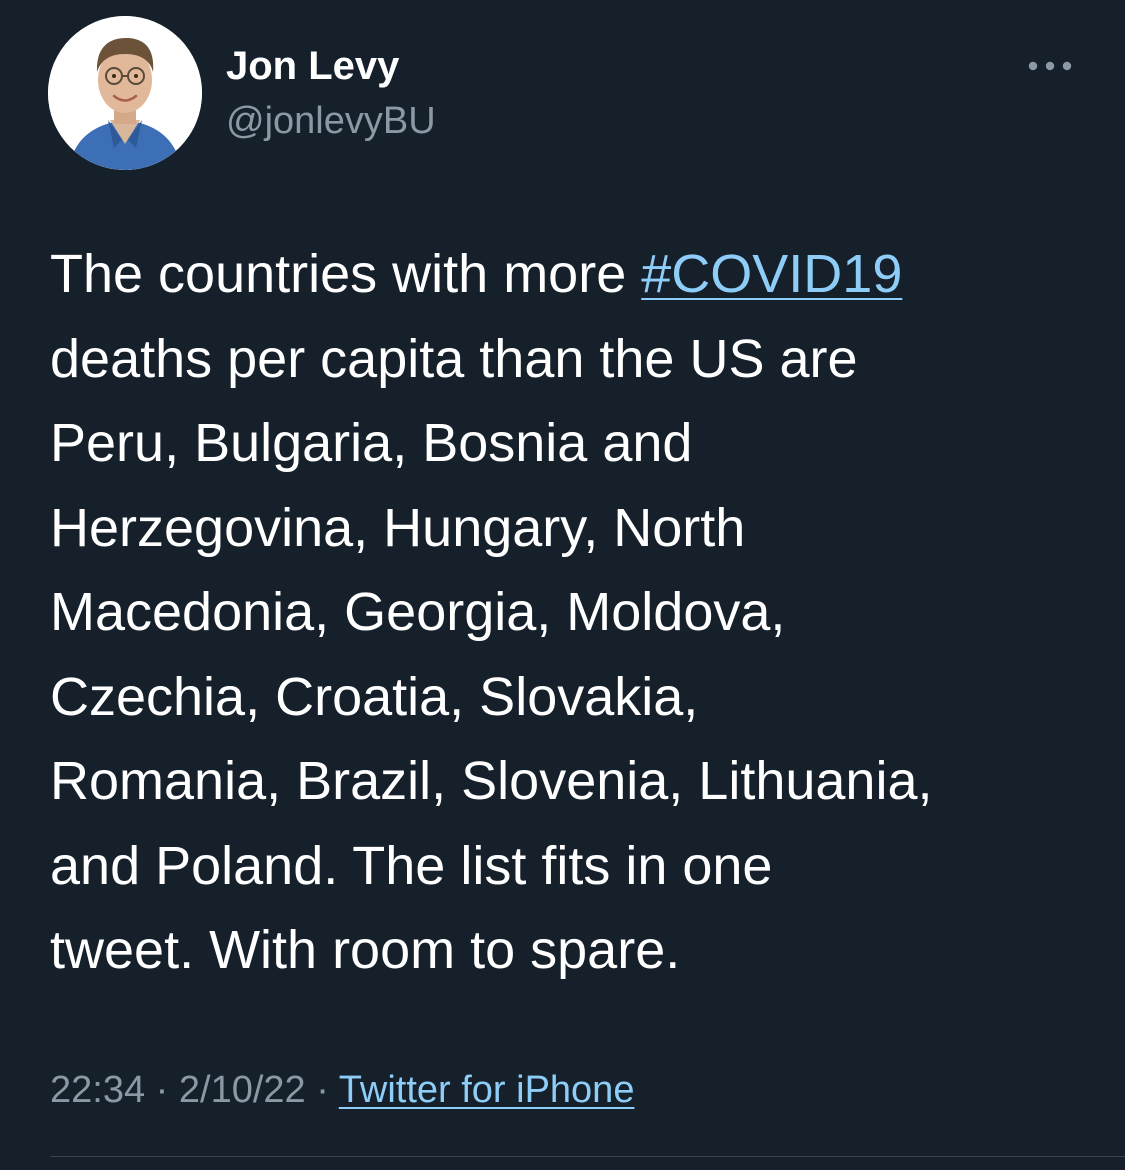 Image resolution: width=1125 pixels, height=1170 pixels. I want to click on tweet-text-line: deaths per capita than the US are, so click(454, 358).